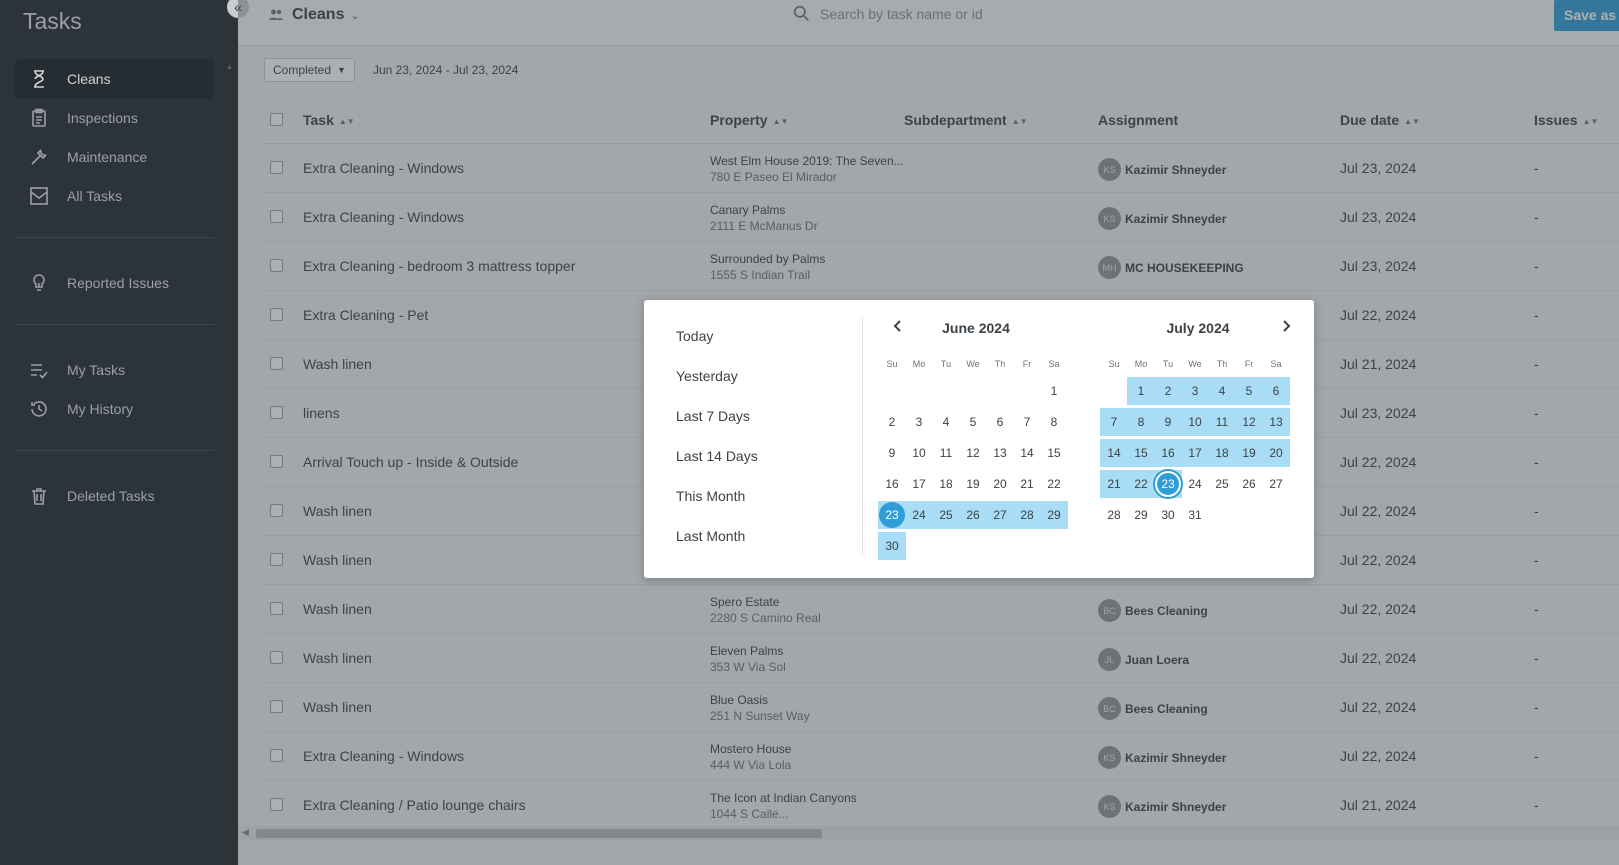 This screenshot has width=1619, height=865. What do you see at coordinates (946, 364) in the screenshot?
I see `weekday-label: Tu` at bounding box center [946, 364].